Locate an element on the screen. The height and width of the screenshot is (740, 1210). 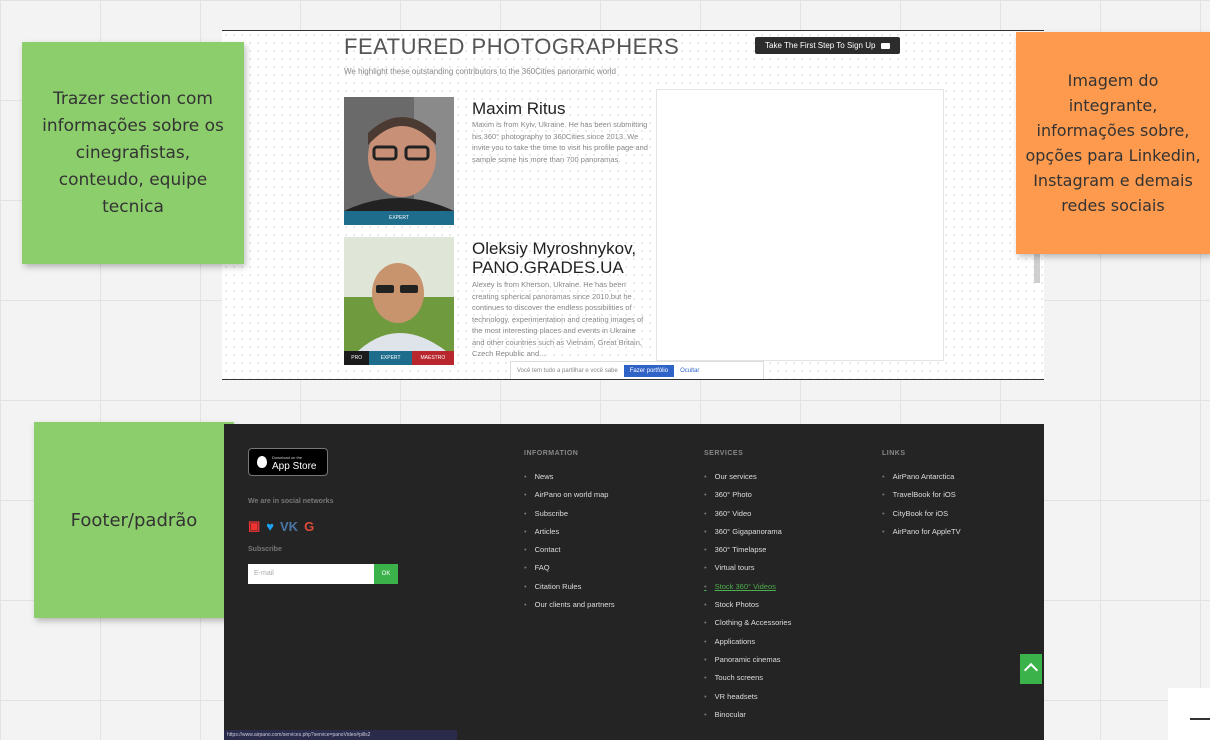
footer-link: Subscribe is located at coordinates (569, 514).